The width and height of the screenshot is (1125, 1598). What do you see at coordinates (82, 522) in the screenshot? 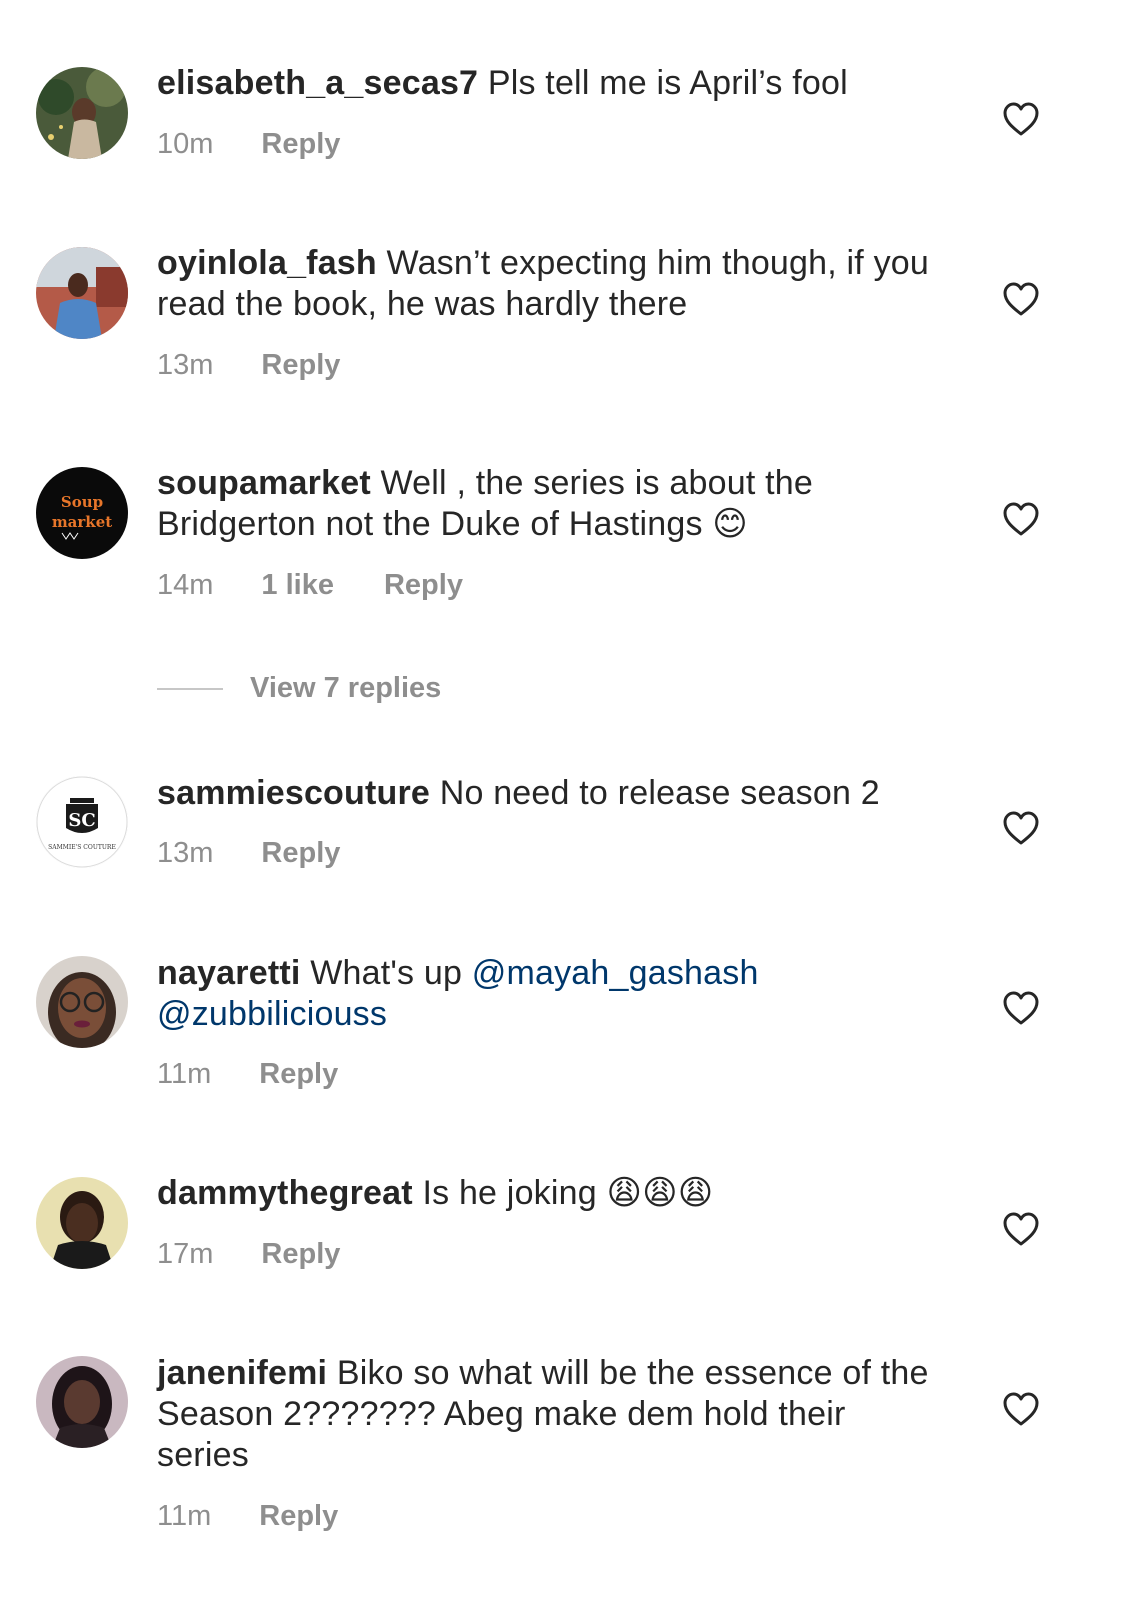
I see `svg-text: market` at bounding box center [82, 522].